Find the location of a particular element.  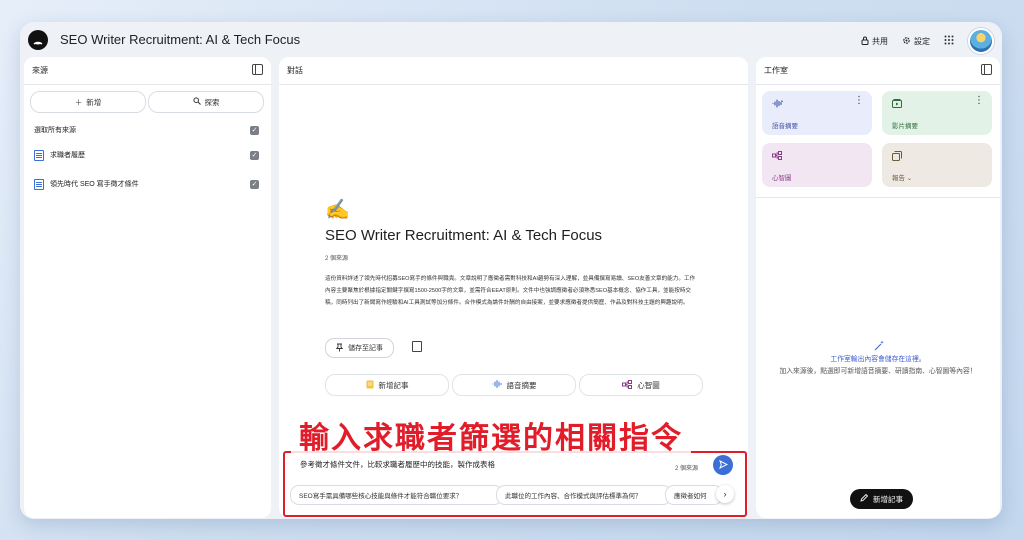

add-source-button: ＋ 新增 is located at coordinates (88, 102).